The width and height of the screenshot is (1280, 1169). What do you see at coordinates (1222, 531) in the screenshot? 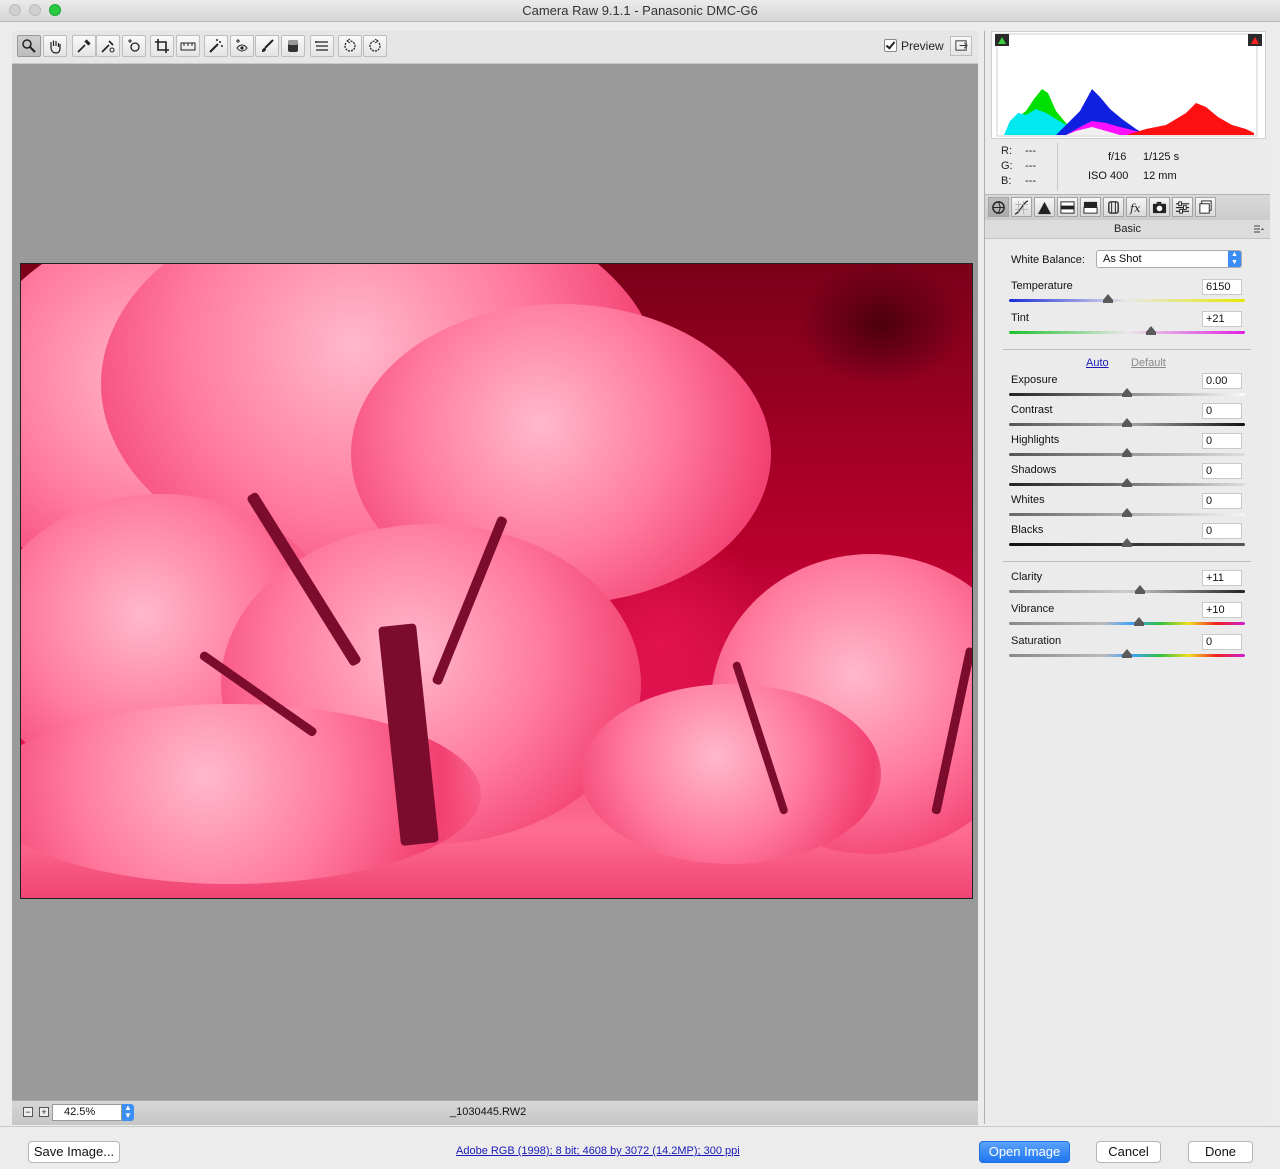
I see `blacks-field: 0` at bounding box center [1222, 531].